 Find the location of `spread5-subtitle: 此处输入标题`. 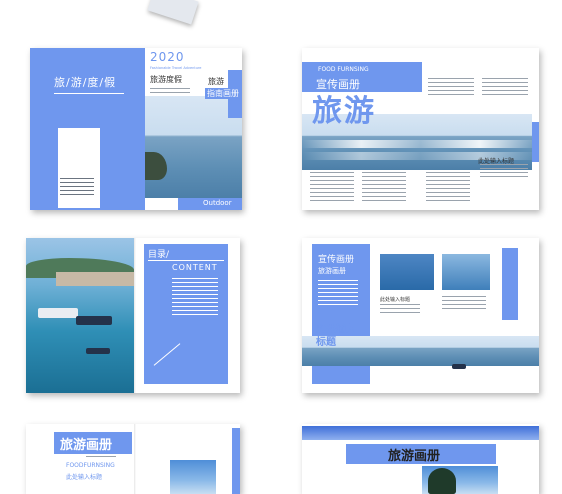

spread5-subtitle: 此处输入标题 is located at coordinates (84, 477).